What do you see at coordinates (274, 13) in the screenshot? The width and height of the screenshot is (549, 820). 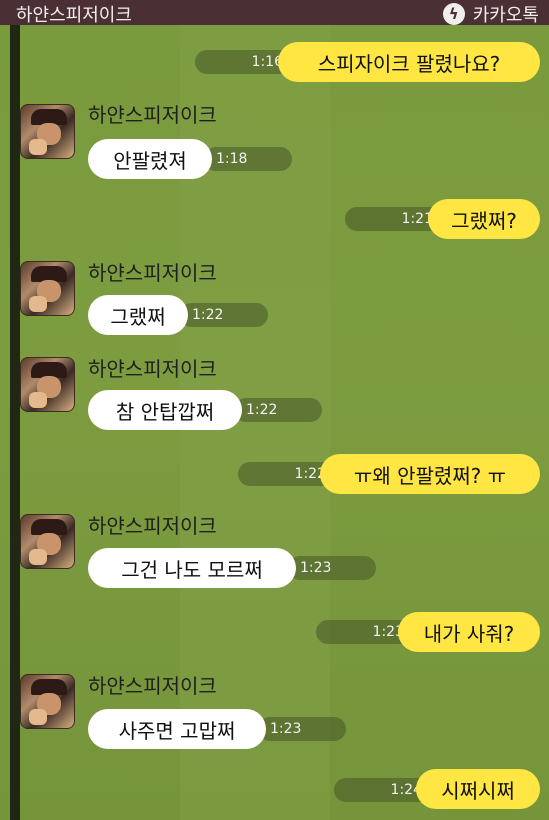 I see `top-bar: 하얀스피저이크 ϟ 카카오톡` at bounding box center [274, 13].